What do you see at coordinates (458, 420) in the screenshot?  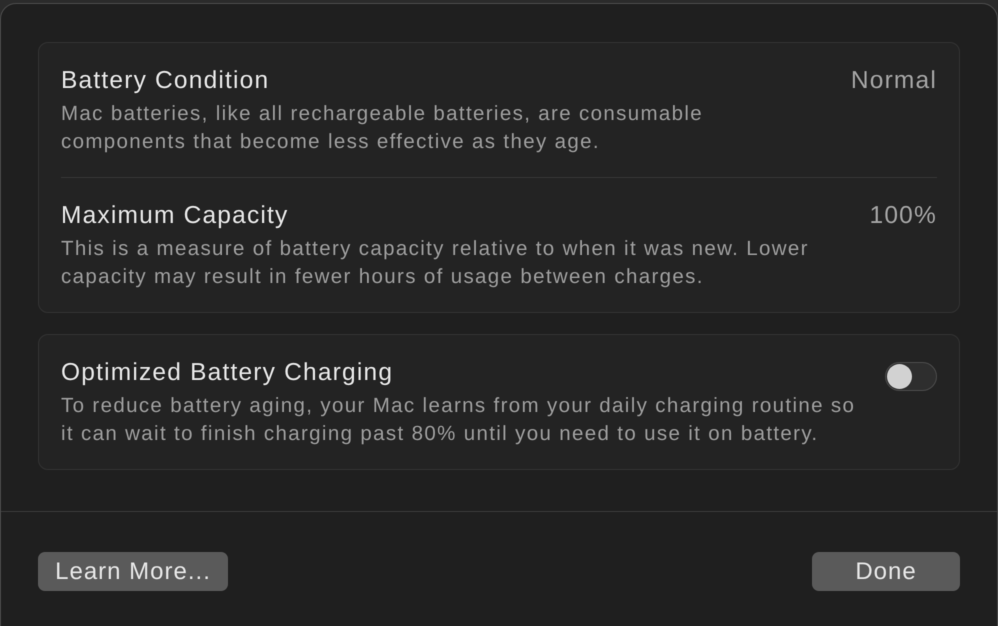 I see `row-description: To reduce battery aging, your Mac learns from your daily charging routine so it can wait to finish charging past 80% until you need to use it on battery.` at bounding box center [458, 420].